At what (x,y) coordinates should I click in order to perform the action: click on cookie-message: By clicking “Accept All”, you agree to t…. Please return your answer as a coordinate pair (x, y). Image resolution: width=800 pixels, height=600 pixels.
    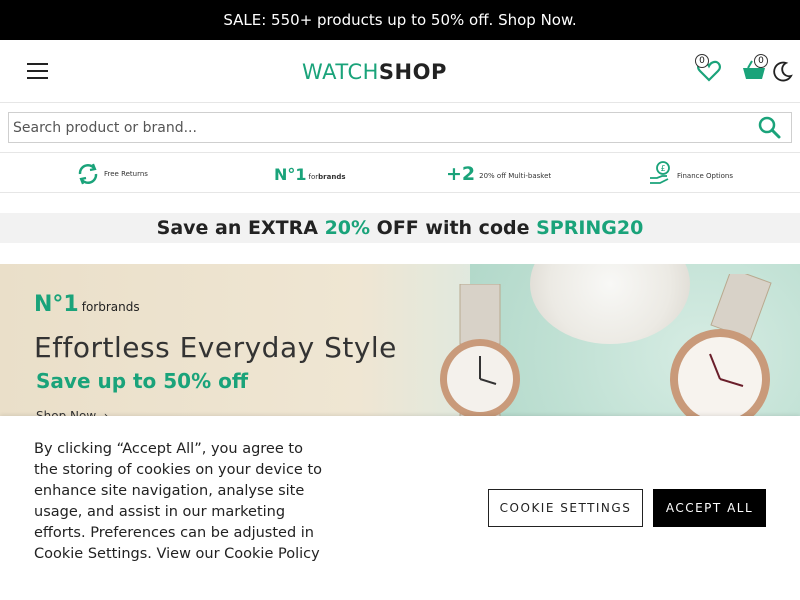
    Looking at the image, I should click on (178, 501).